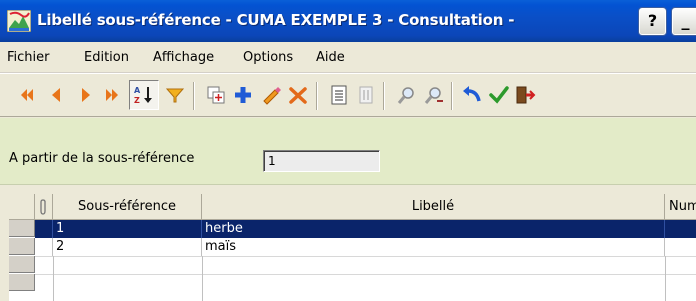  I want to click on column-header-sous-reference: Sous-référence, so click(127, 207).